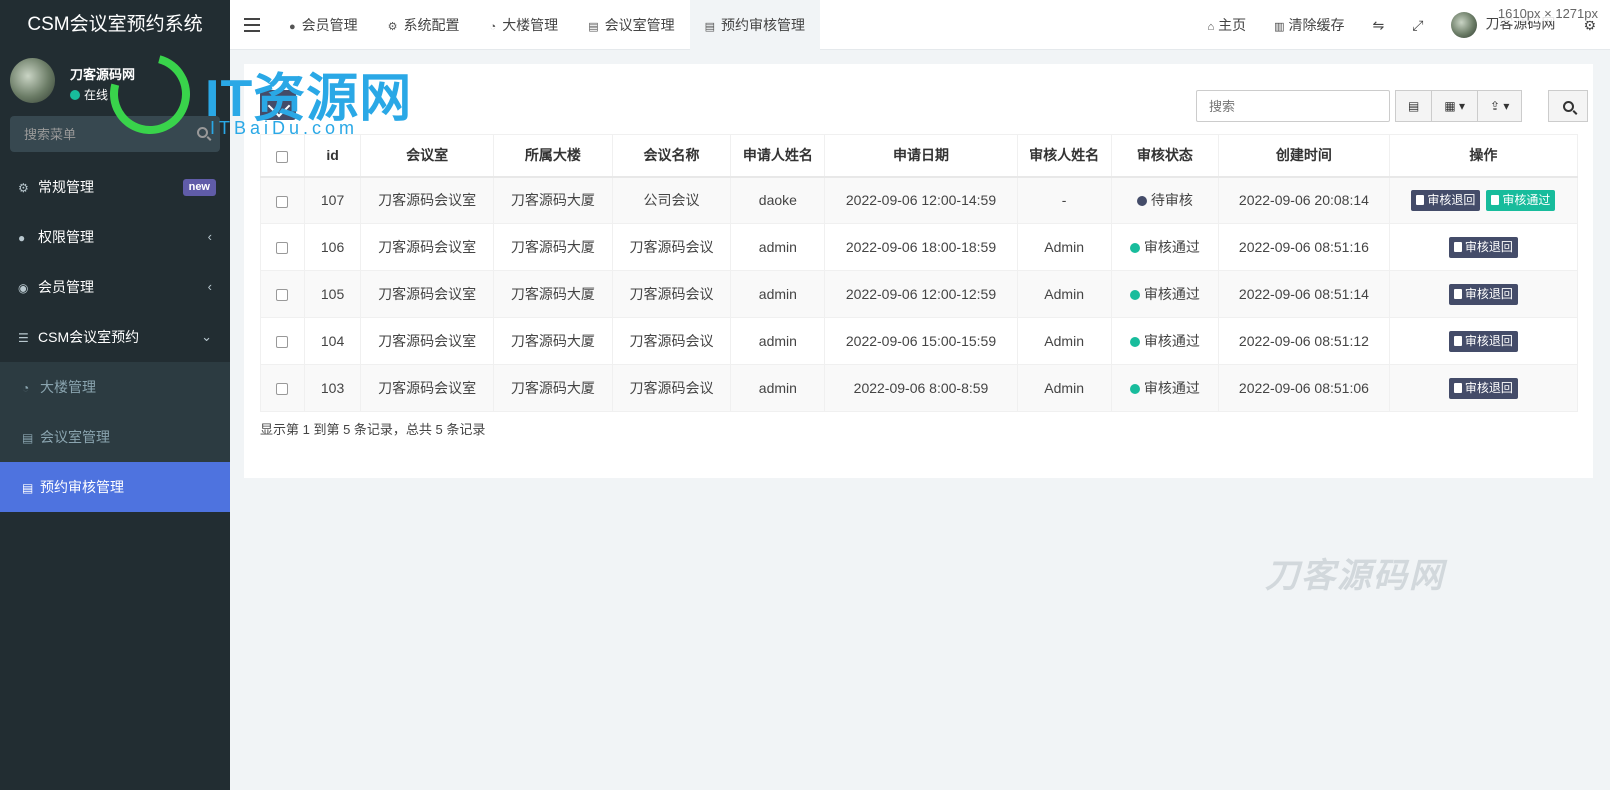  Describe the element at coordinates (332, 341) in the screenshot. I see `cell-id: 104` at that location.